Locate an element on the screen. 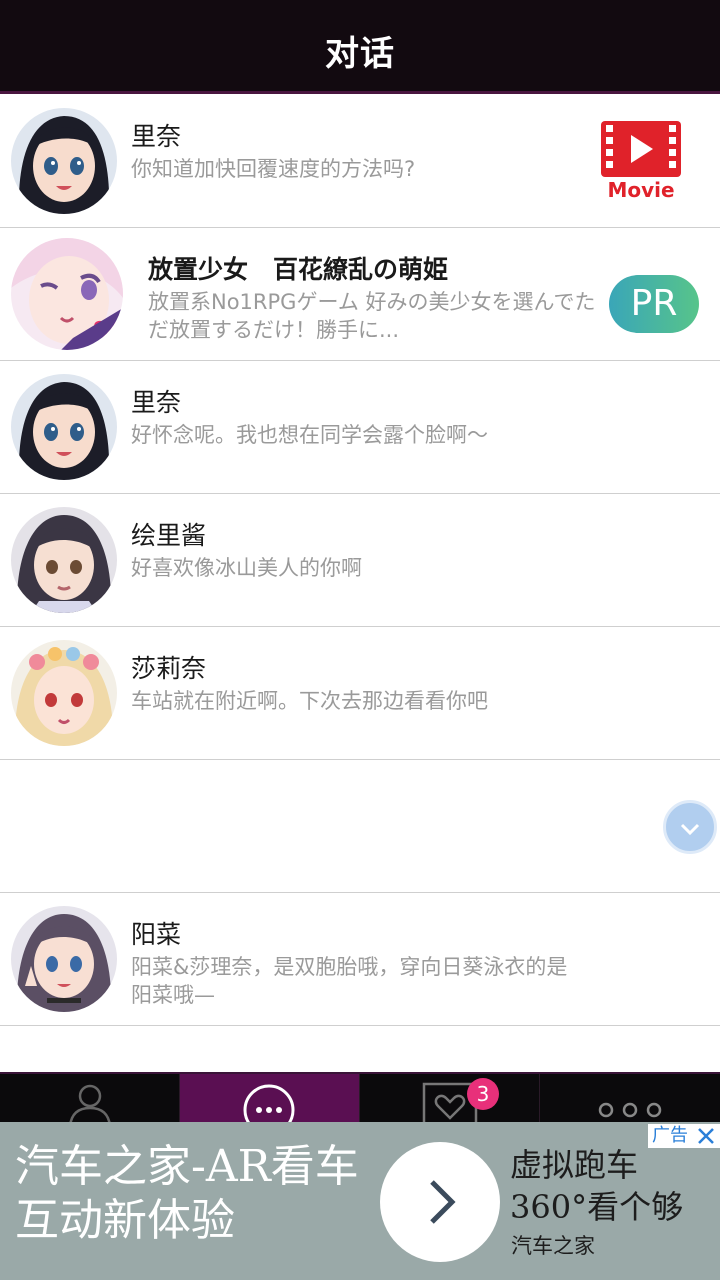 Image resolution: width=720 pixels, height=1280 pixels. conversation-row-rina-2: 里奈 好怀念呢。我也想在同学会露个脸啊～ is located at coordinates (360, 427).